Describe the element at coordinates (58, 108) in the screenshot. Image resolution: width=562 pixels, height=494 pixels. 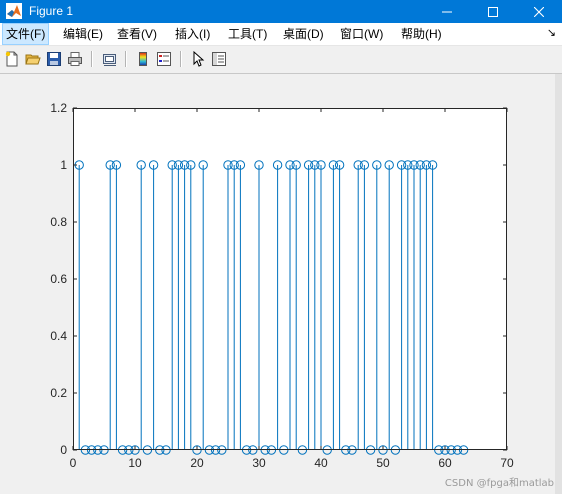
I see `y-tick-label: 1.2` at that location.